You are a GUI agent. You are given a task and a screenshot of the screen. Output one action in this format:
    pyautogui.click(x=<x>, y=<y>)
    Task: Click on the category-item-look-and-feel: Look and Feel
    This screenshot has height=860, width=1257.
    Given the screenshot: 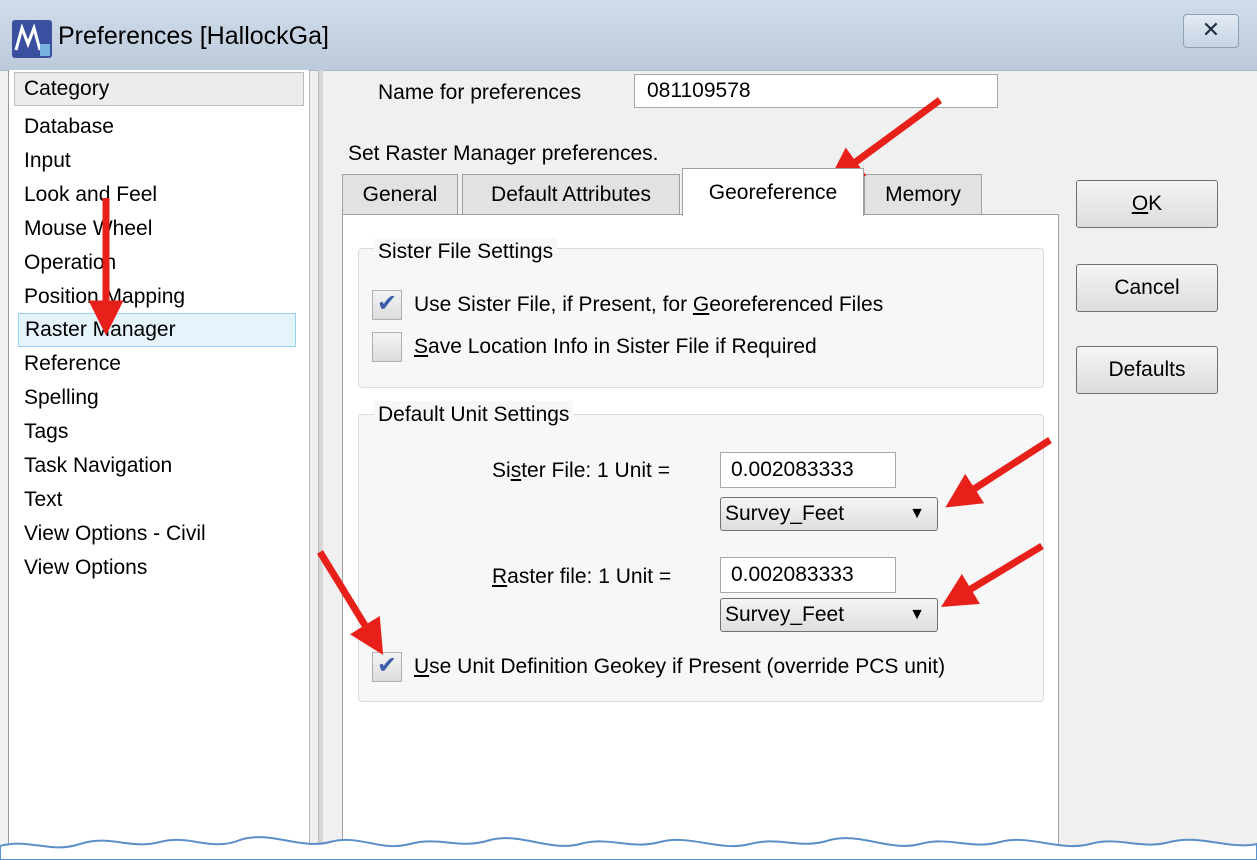 What is the action you would take?
    pyautogui.click(x=164, y=195)
    